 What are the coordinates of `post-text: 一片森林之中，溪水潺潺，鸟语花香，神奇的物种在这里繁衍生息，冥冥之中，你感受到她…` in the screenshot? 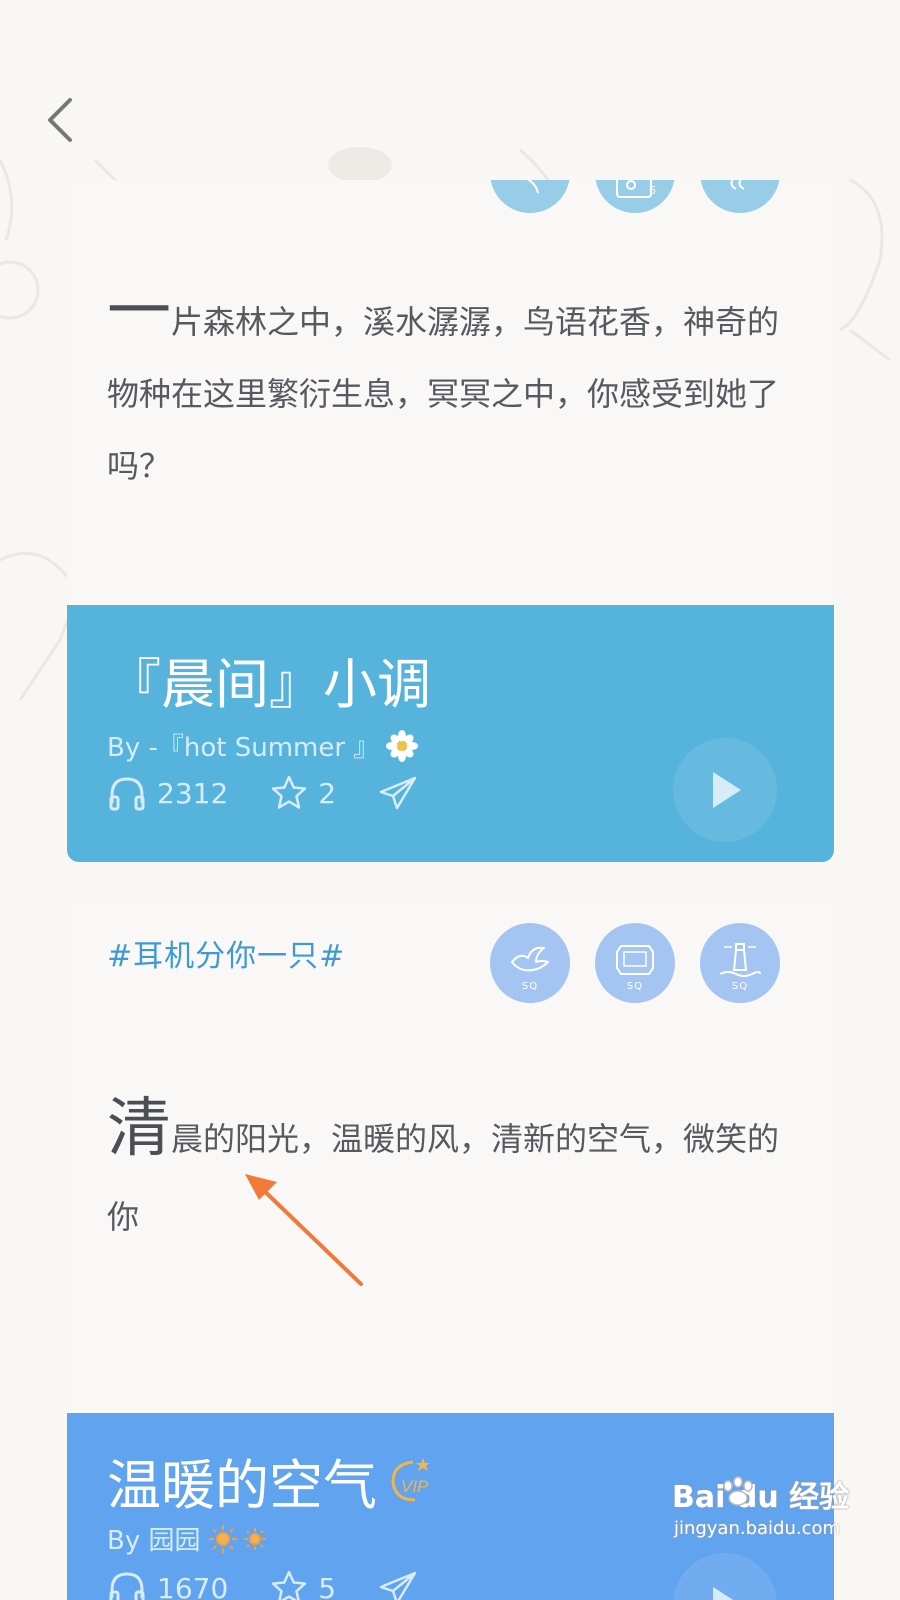 It's located at (452, 392).